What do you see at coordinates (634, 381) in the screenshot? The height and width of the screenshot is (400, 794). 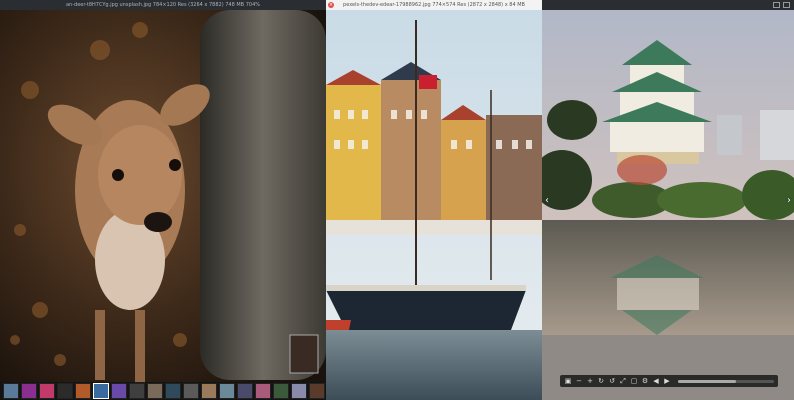 I see `crop-icon: ▢` at bounding box center [634, 381].